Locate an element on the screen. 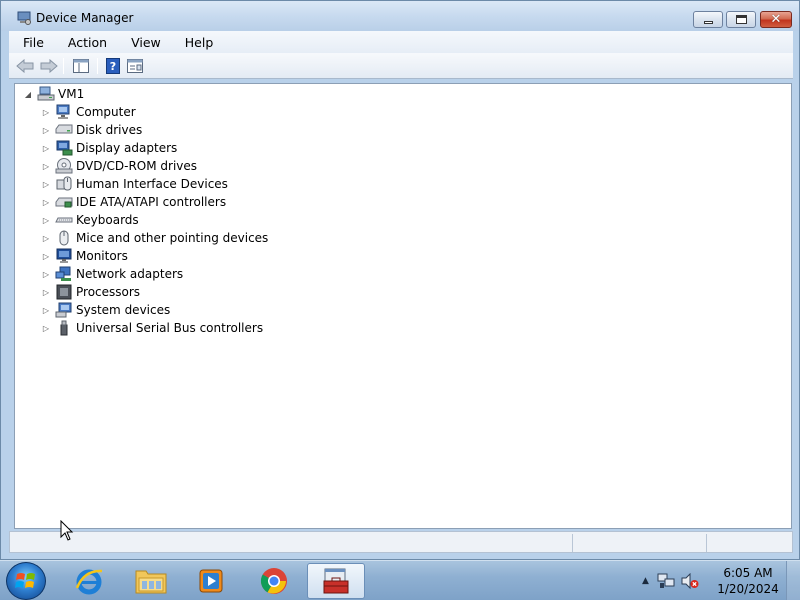 The width and height of the screenshot is (800, 600). disk-drive-icon is located at coordinates (64, 130).